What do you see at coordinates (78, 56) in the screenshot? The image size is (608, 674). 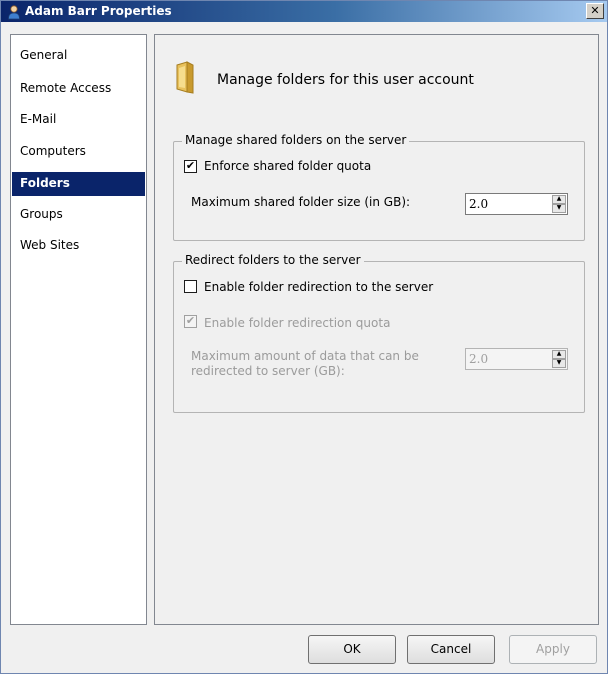 I see `sidebar-item-general: General` at bounding box center [78, 56].